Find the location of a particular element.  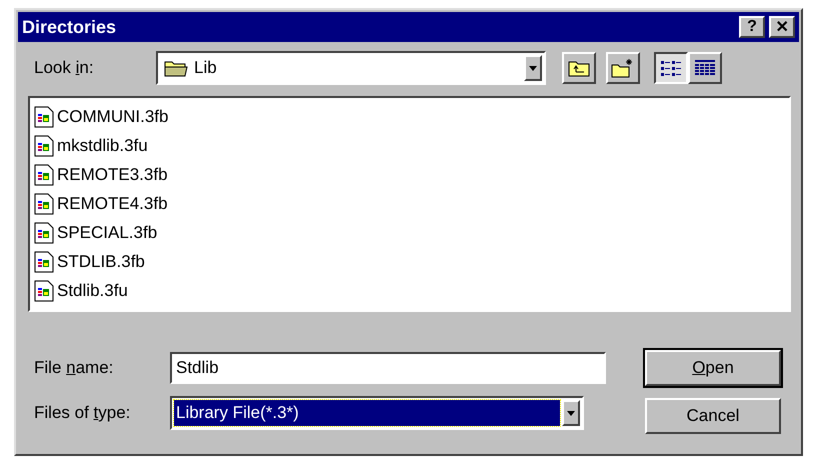

file-item: REMOTE4.3fb is located at coordinates (112, 204).